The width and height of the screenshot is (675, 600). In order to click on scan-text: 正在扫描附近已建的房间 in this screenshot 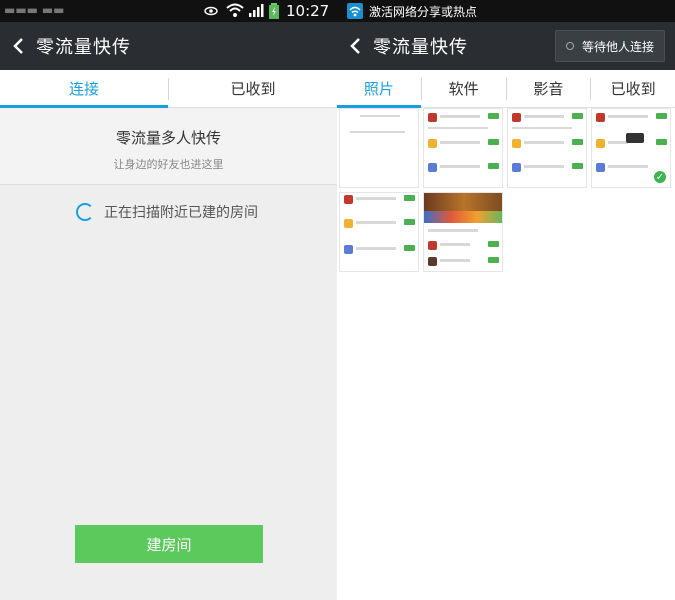, I will do `click(181, 213)`.